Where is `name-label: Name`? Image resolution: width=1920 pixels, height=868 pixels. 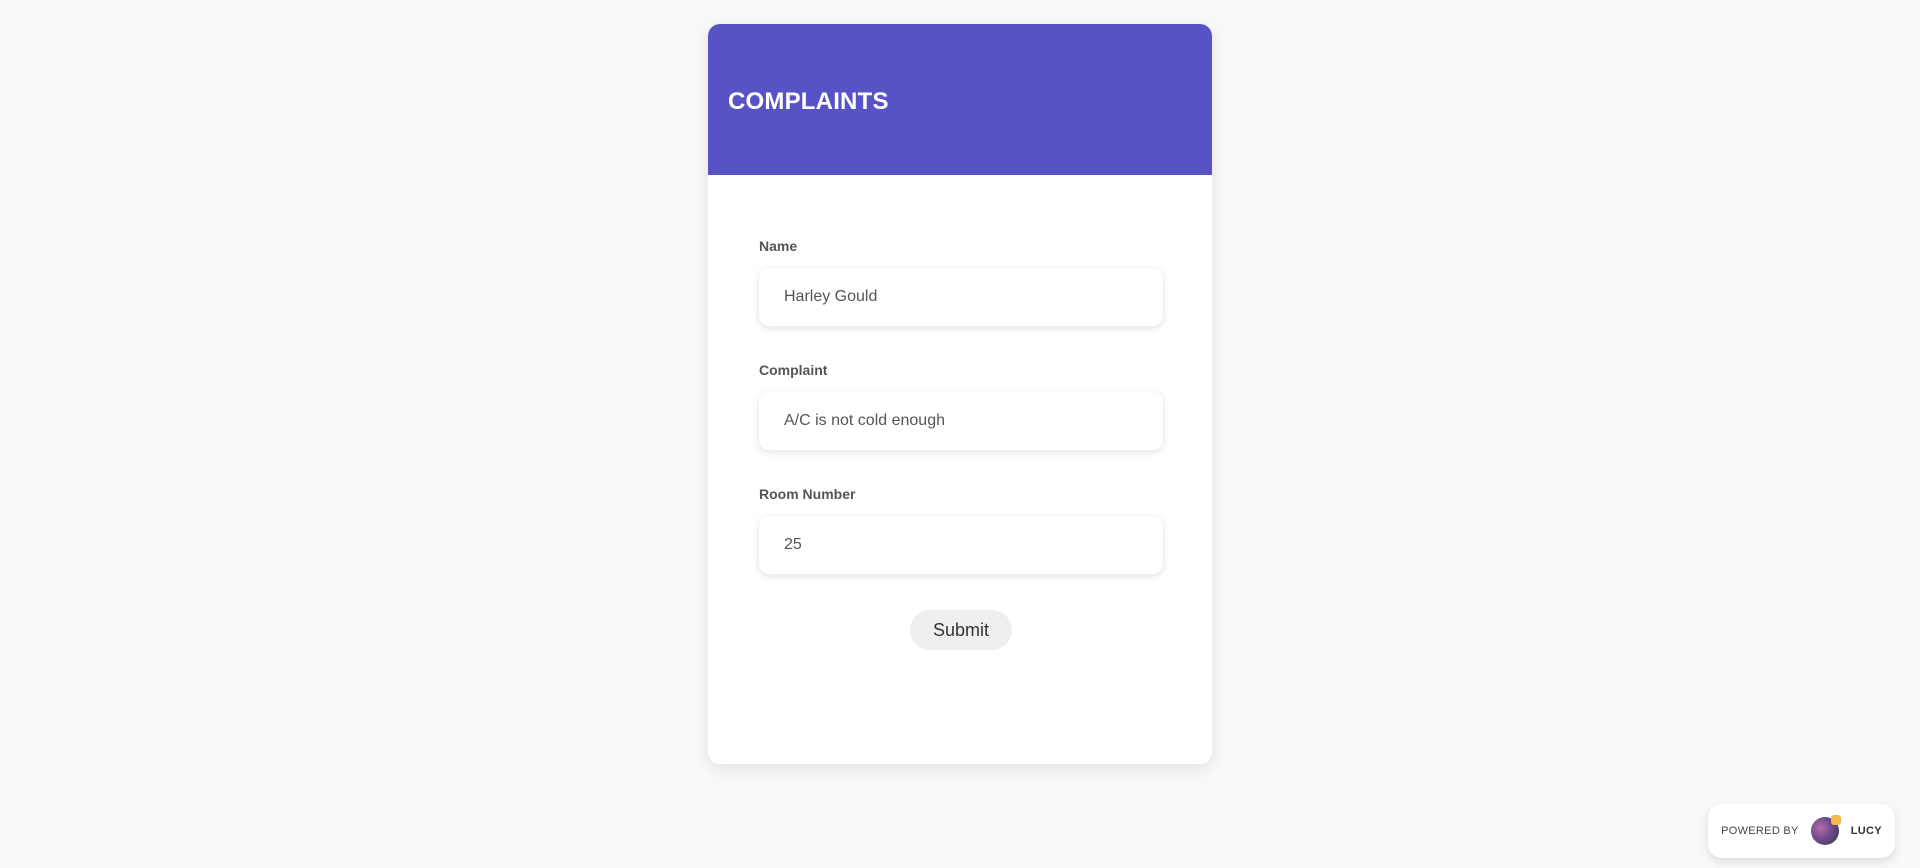 name-label: Name is located at coordinates (778, 246).